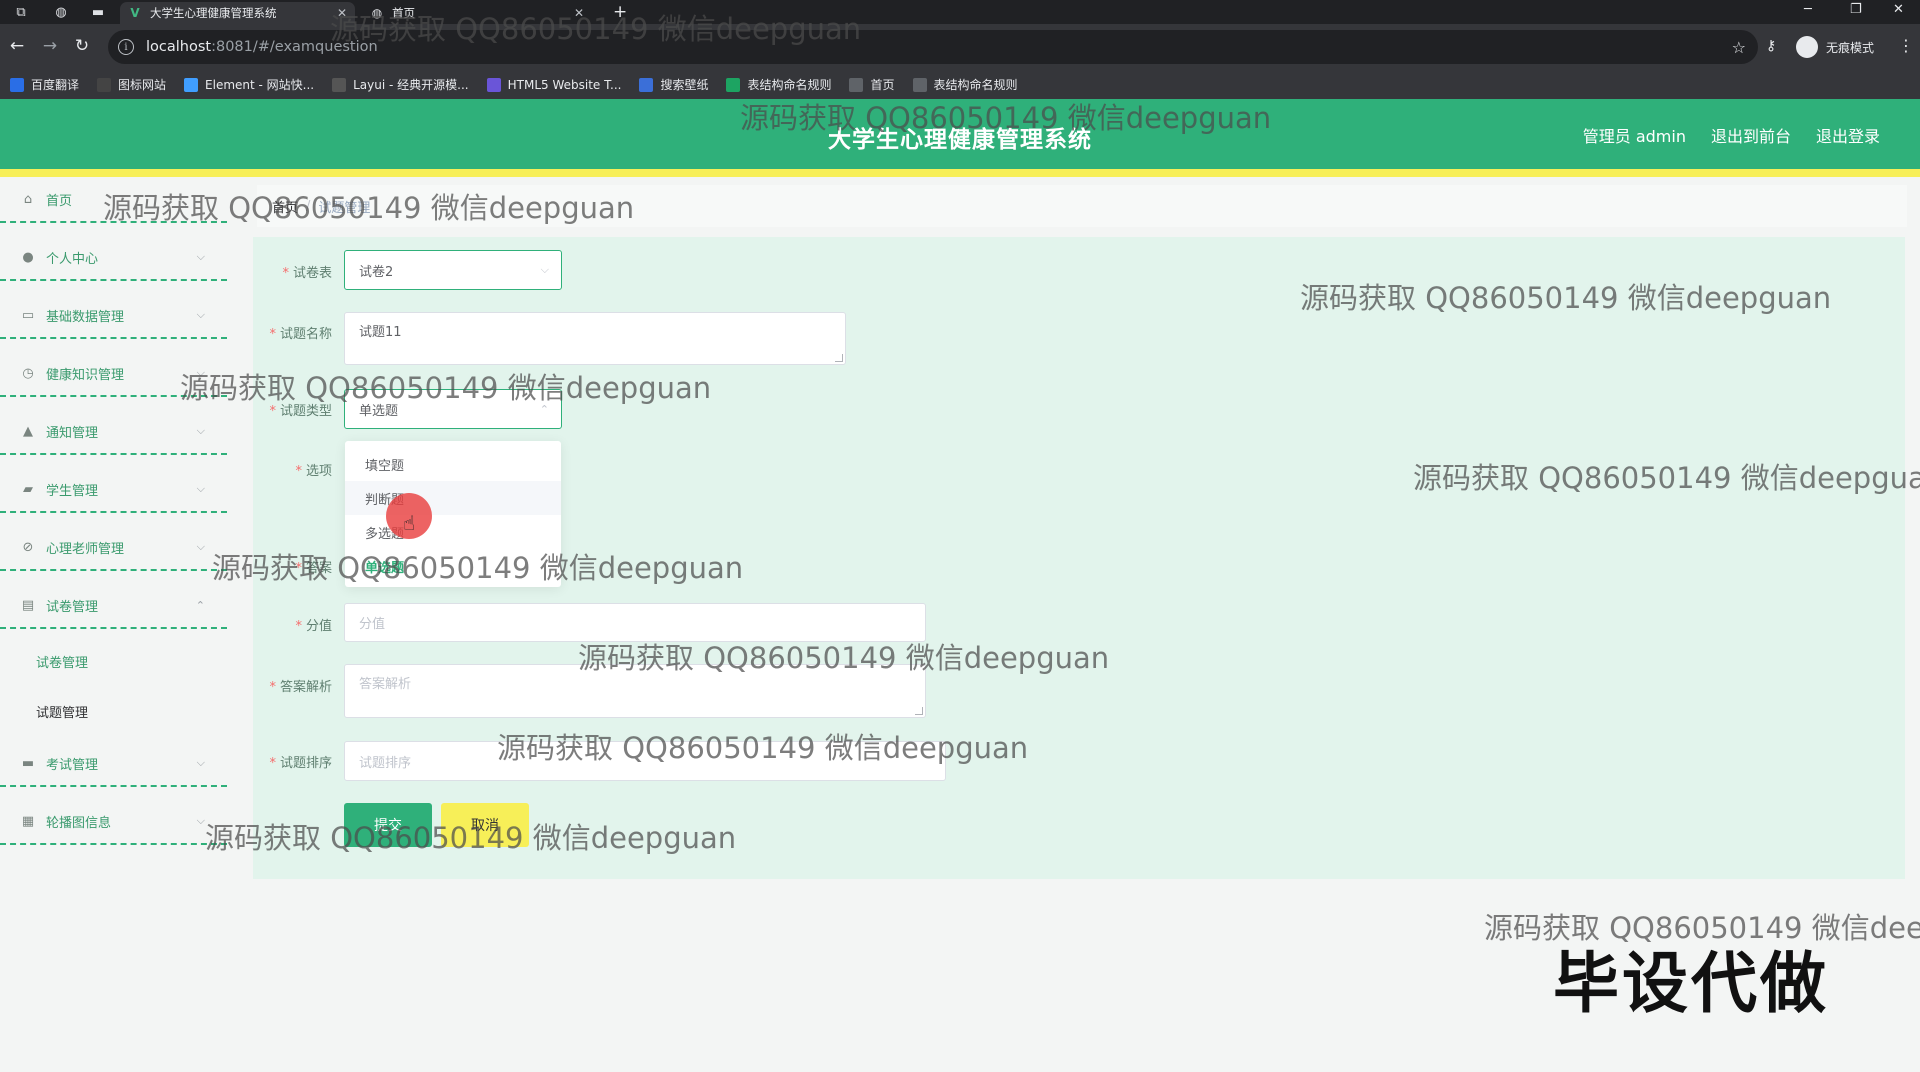 The width and height of the screenshot is (1920, 1072). I want to click on sidebar-item-label: 试卷管理, so click(72, 607).